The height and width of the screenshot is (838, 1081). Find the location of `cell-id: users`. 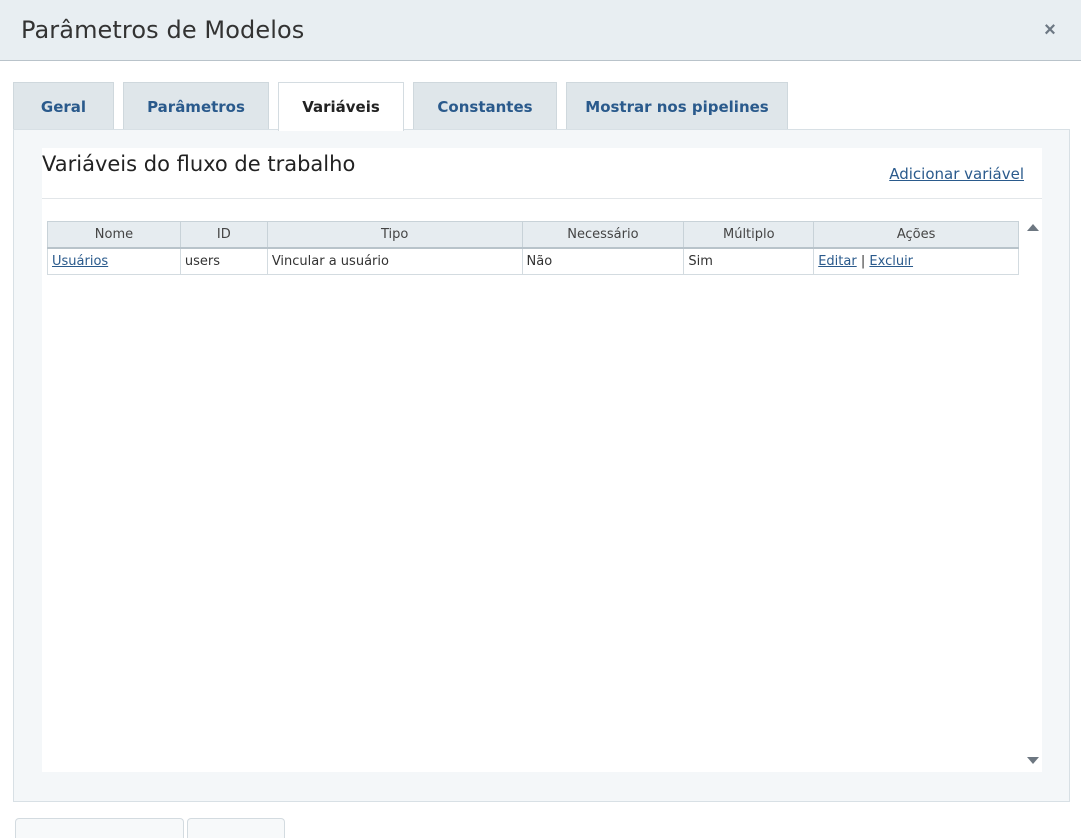

cell-id: users is located at coordinates (223, 261).